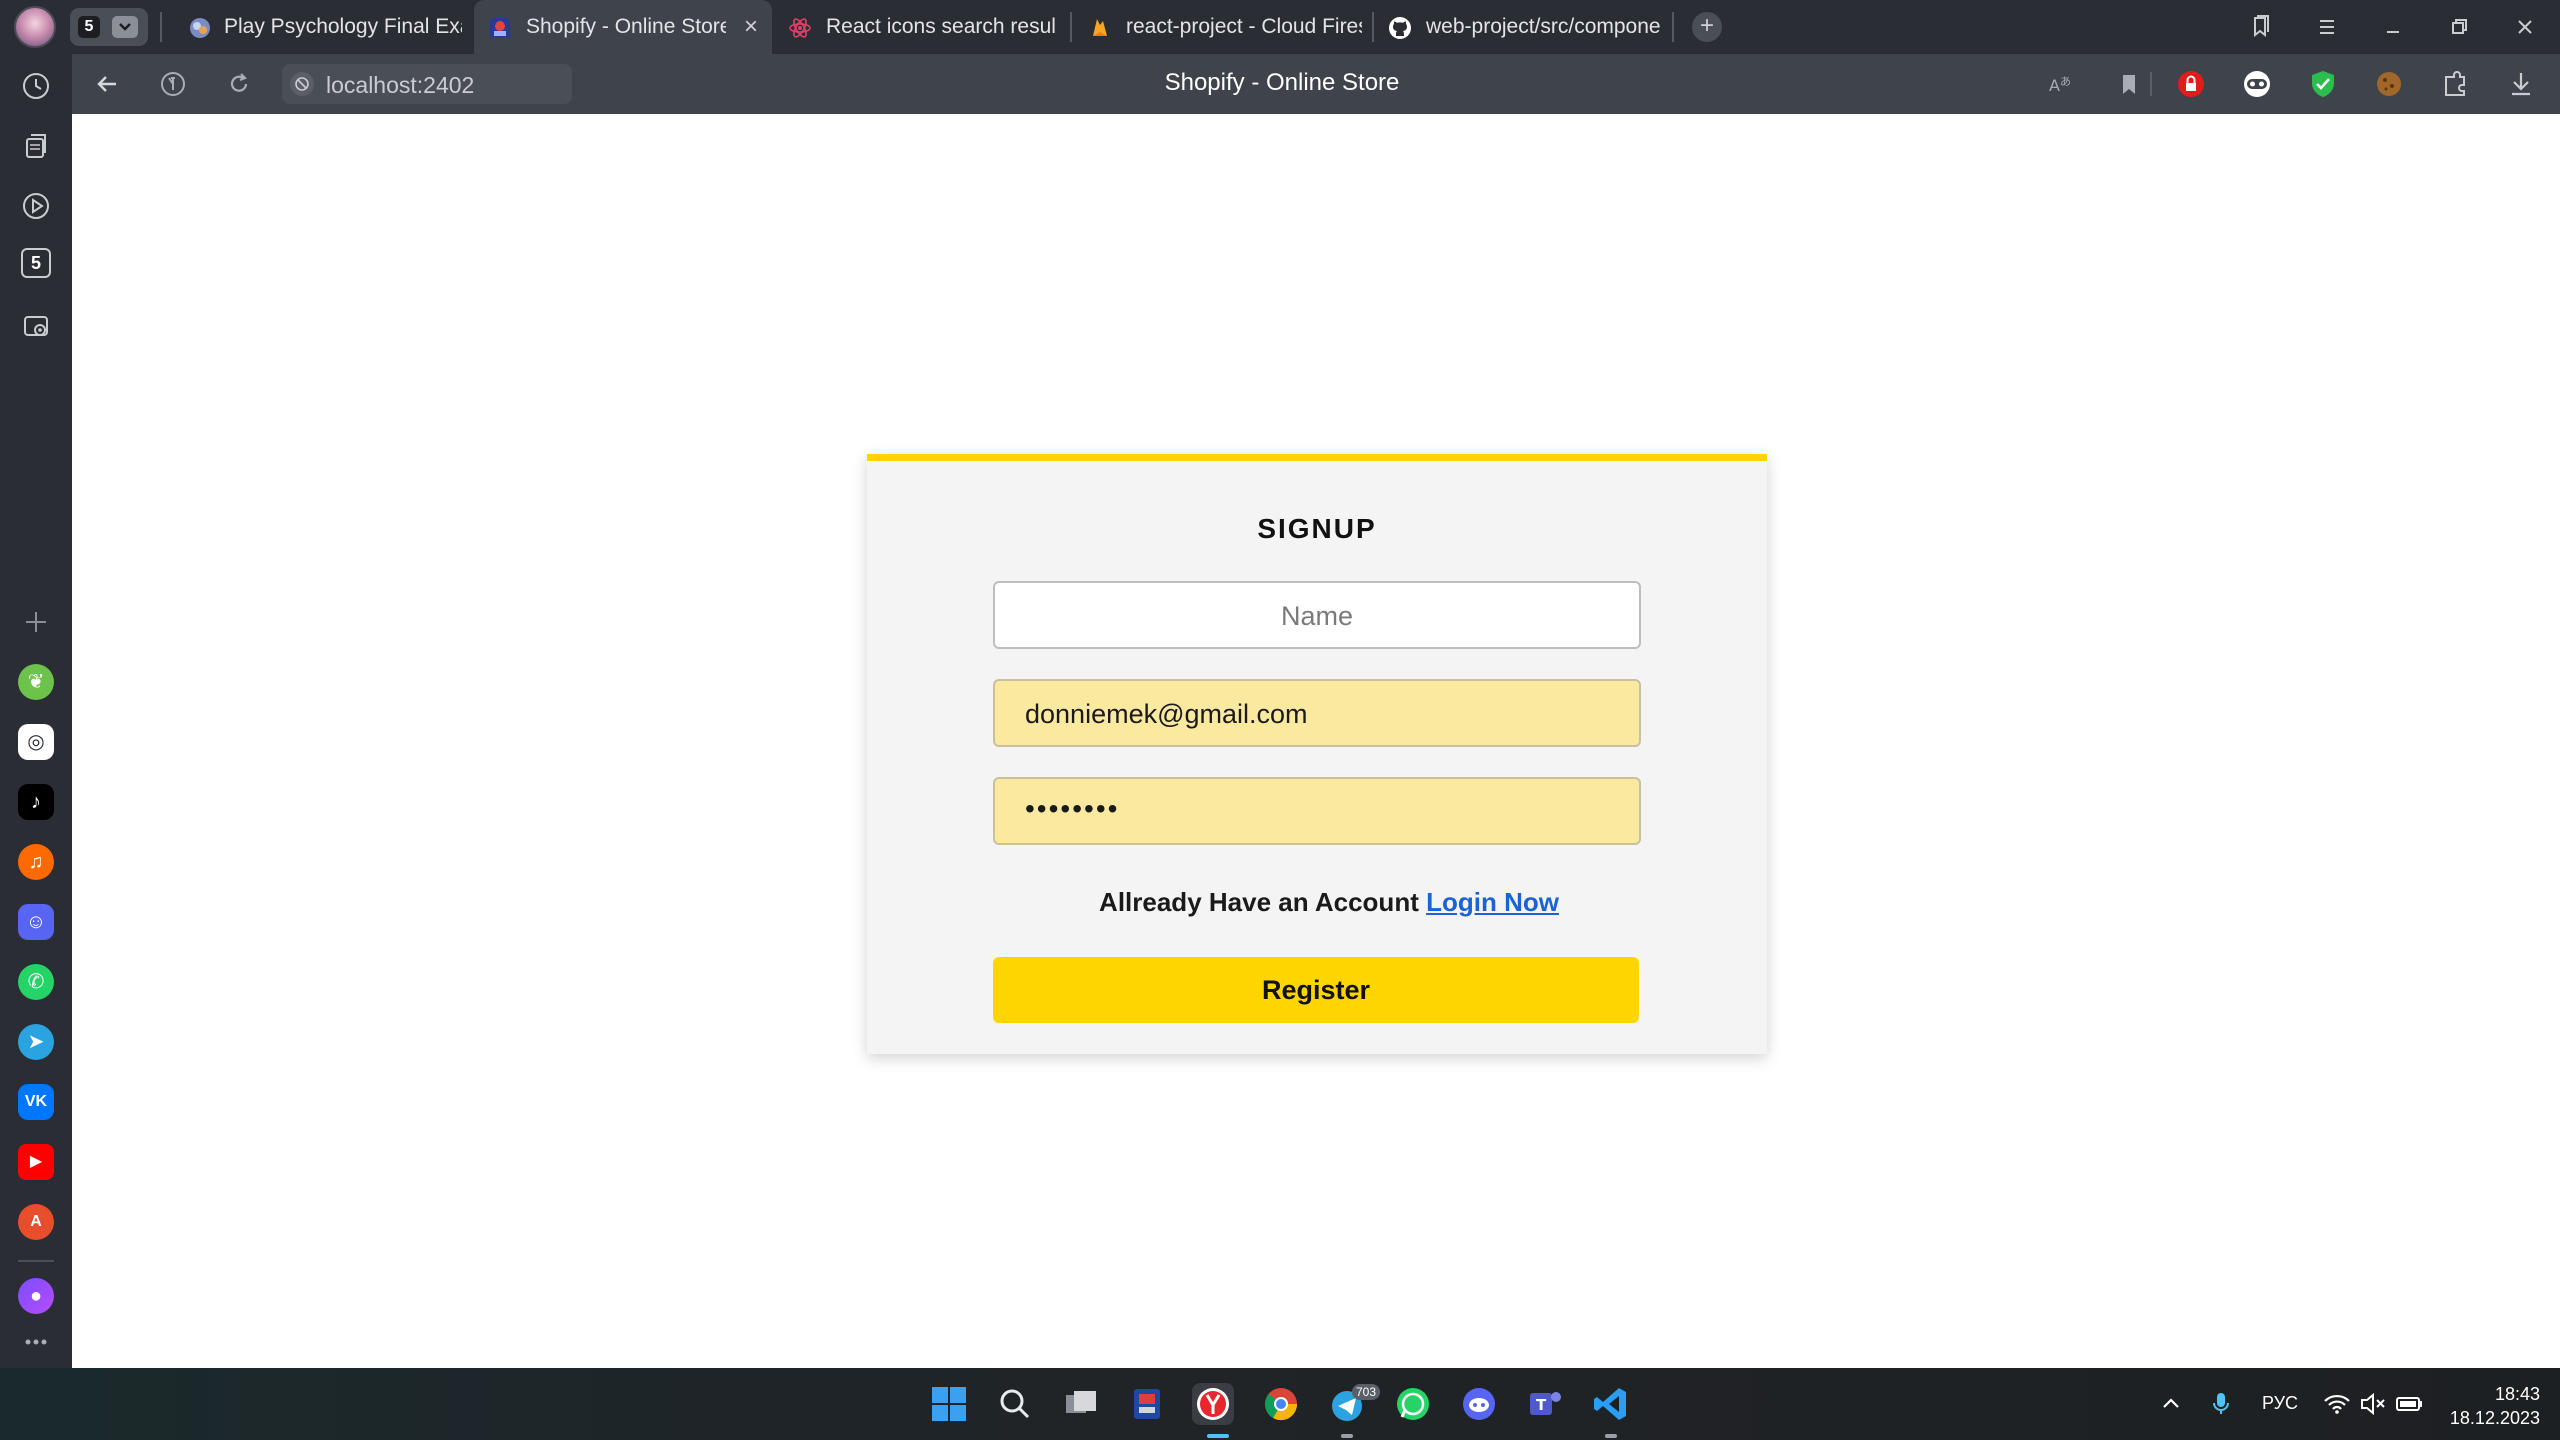  What do you see at coordinates (2261, 27) in the screenshot?
I see `bookmarks-panel-icon` at bounding box center [2261, 27].